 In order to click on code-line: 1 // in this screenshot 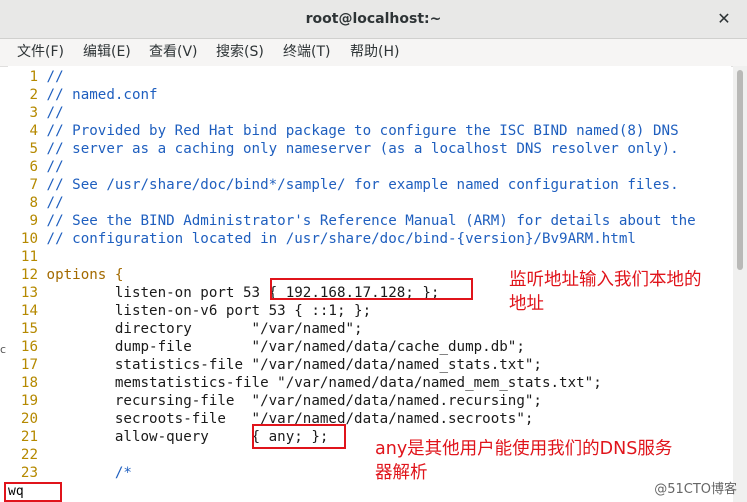, I will do `click(36, 77)`.